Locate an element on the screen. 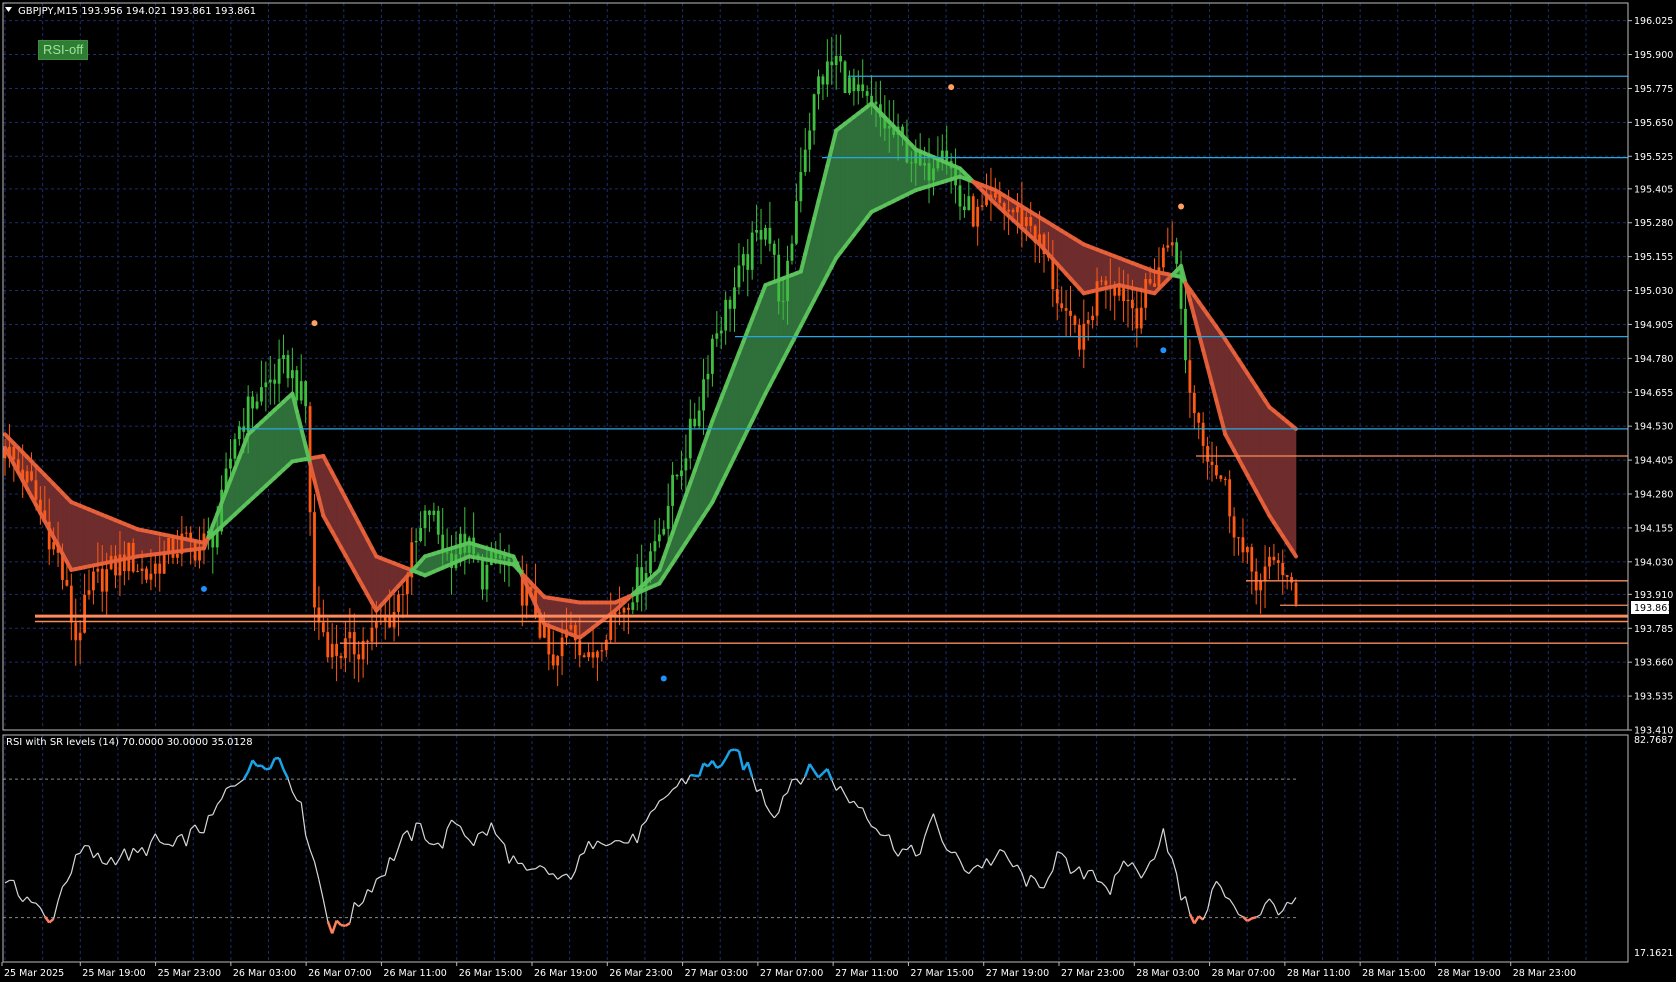  price-tick-label: 194.905 is located at coordinates (1653, 325).